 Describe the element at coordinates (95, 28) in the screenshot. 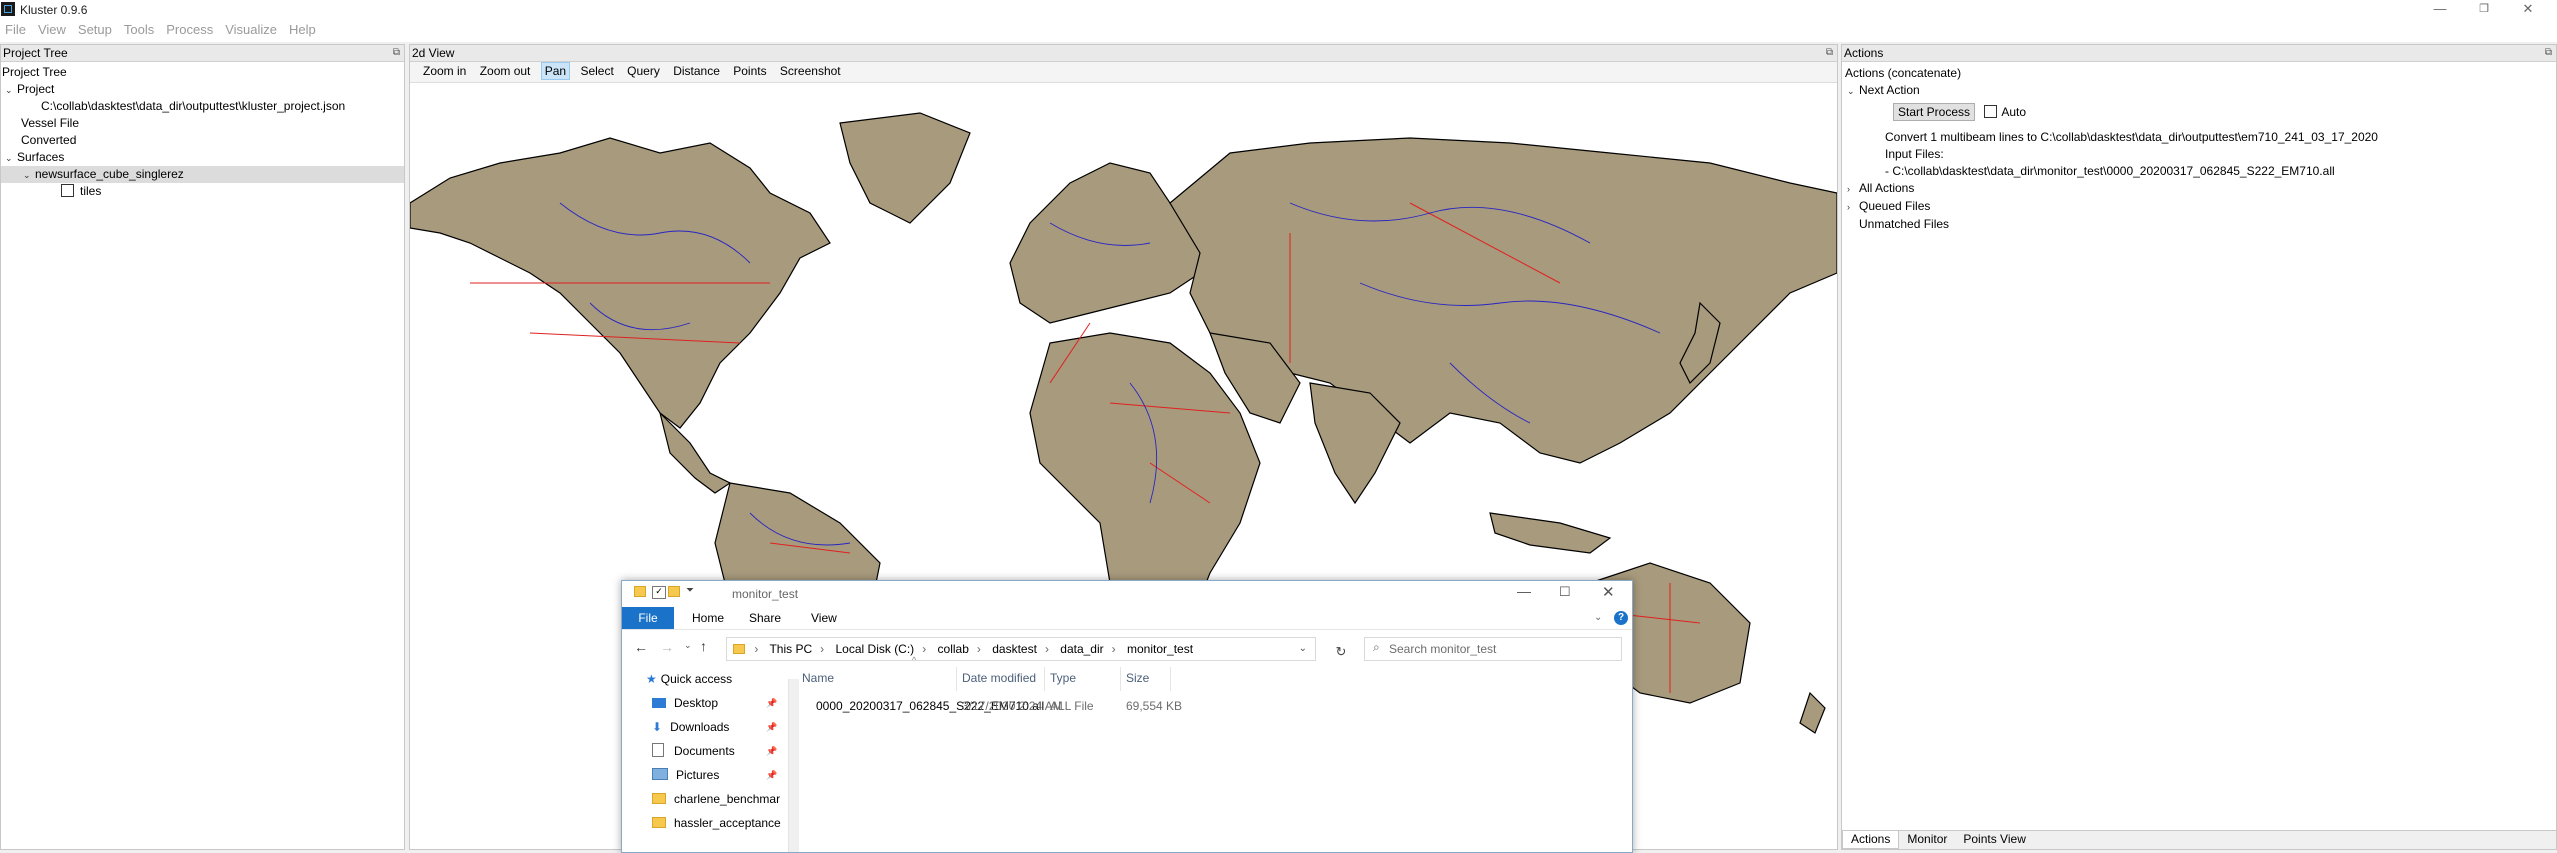

I see `menu-setup: Setup` at that location.